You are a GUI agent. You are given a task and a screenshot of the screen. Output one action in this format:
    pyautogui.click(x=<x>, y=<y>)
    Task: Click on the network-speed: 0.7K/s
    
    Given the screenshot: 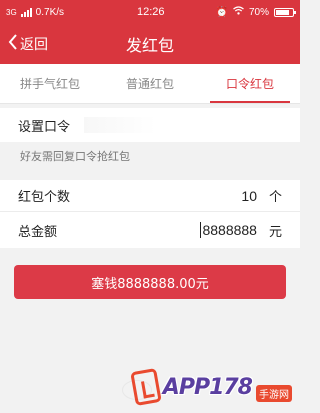 What is the action you would take?
    pyautogui.click(x=50, y=12)
    